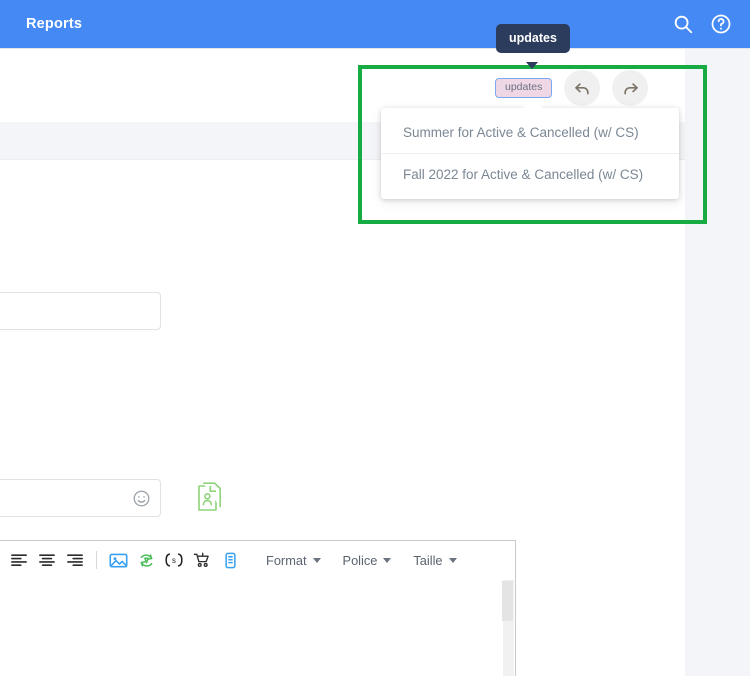 The width and height of the screenshot is (750, 676). I want to click on editor-scrollbar, so click(508, 628).